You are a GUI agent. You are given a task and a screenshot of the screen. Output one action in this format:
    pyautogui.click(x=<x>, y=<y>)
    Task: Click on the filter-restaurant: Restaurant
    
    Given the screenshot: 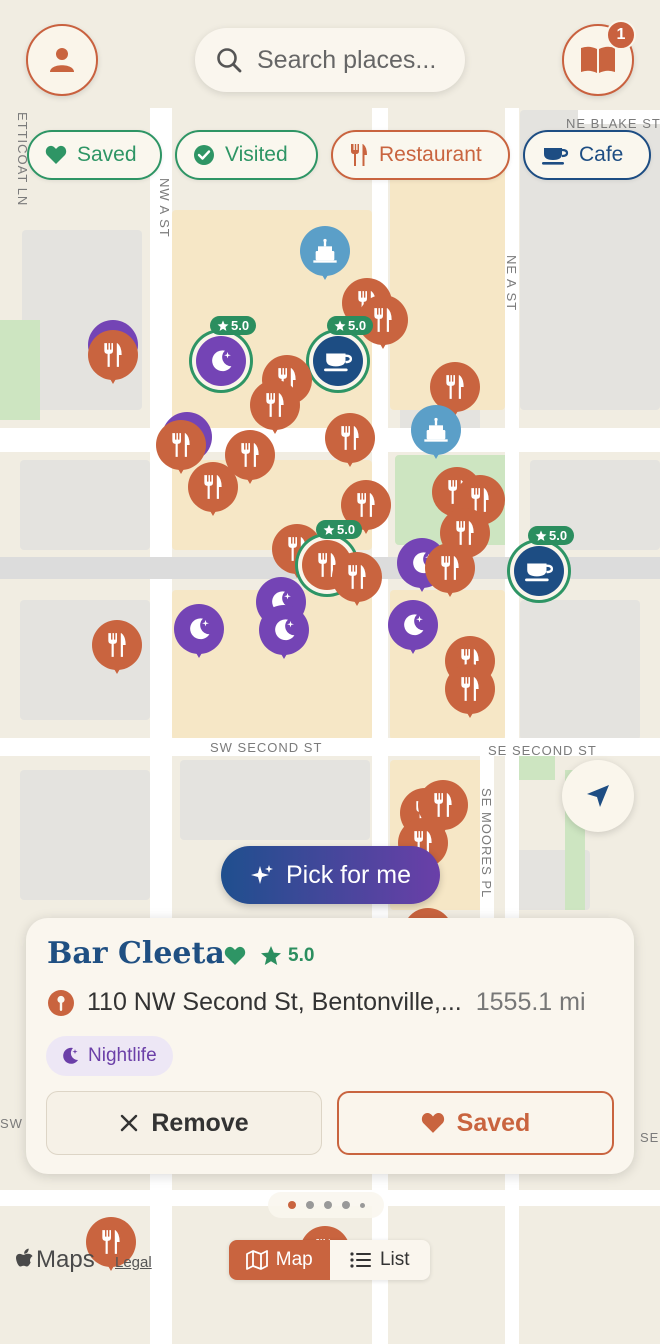 What is the action you would take?
    pyautogui.click(x=420, y=155)
    